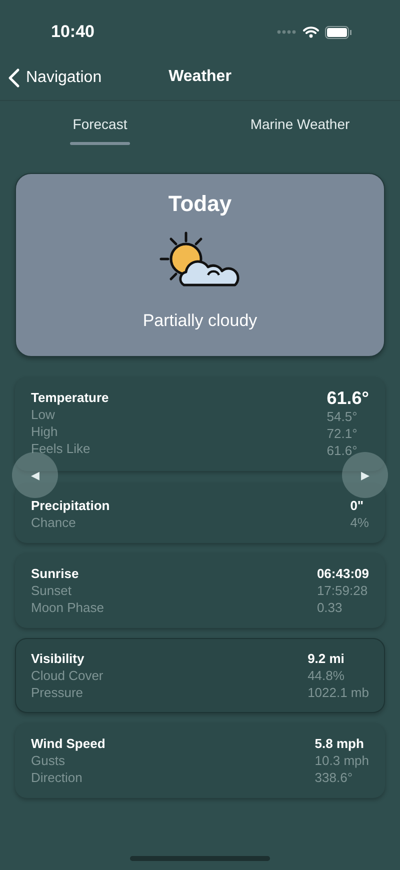  What do you see at coordinates (14, 78) in the screenshot?
I see `chevron-left-icon` at bounding box center [14, 78].